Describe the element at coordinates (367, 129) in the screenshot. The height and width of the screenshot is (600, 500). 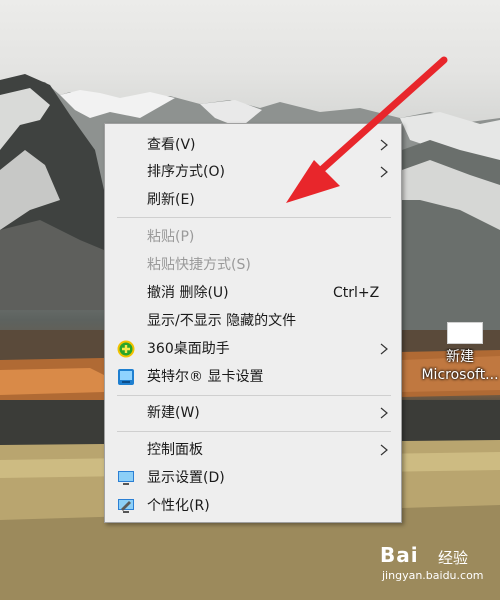
I see `red-annotation-arrow` at that location.